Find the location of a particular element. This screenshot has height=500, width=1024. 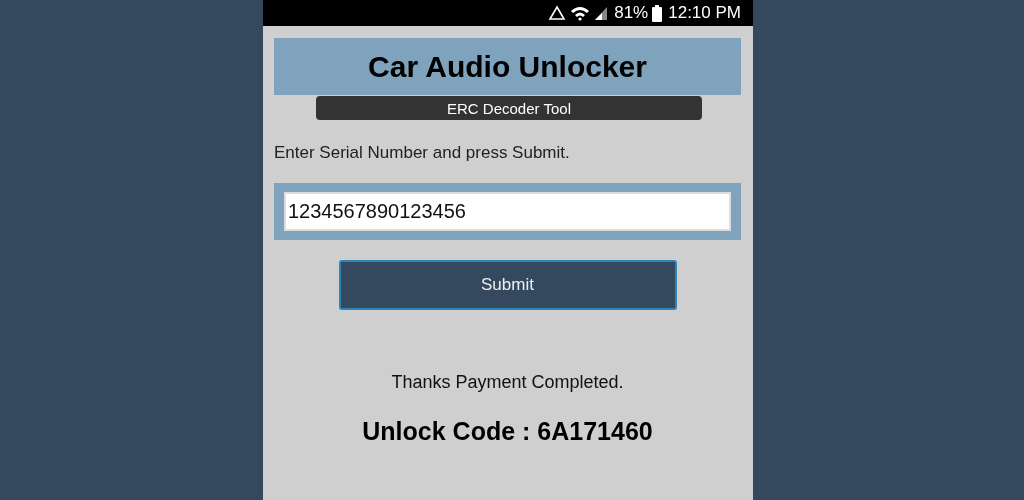

submit-button: Submit is located at coordinates (507, 285).